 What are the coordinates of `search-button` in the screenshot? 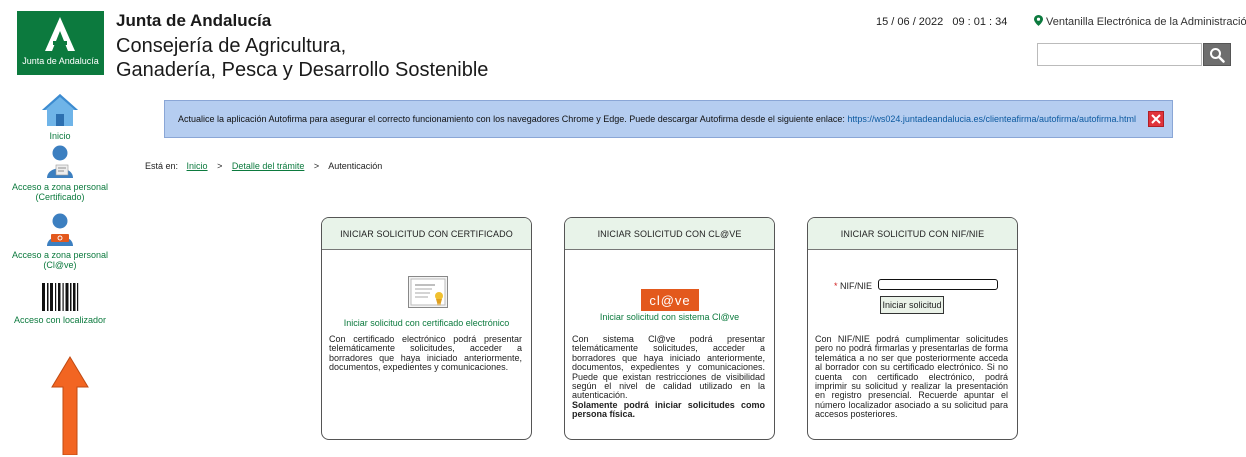 It's located at (1217, 54).